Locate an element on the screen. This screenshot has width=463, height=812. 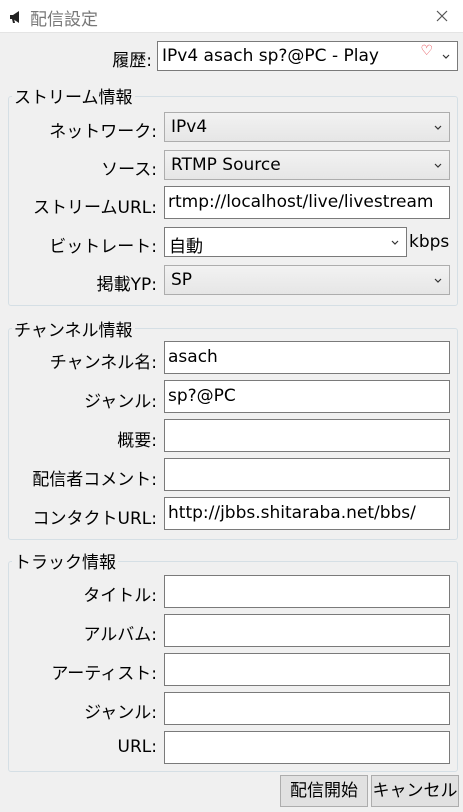
stream-group-title: ストリーム情報 is located at coordinates (73, 95).